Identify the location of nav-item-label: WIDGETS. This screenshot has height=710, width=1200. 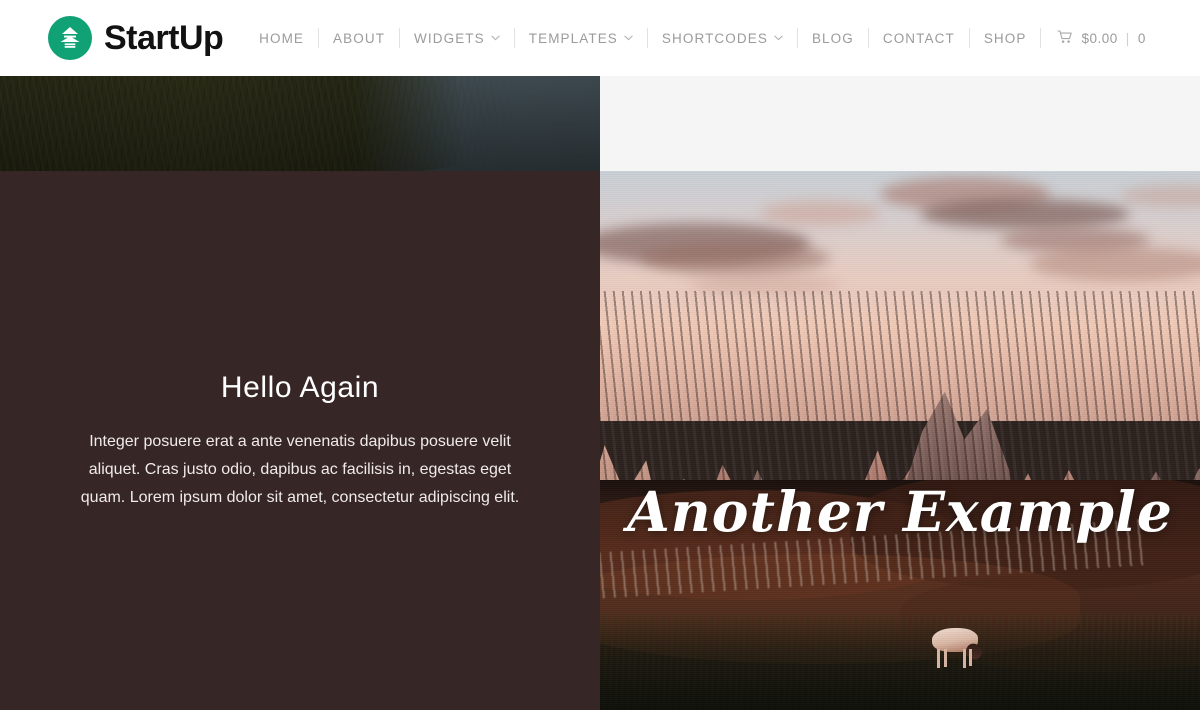
(449, 38).